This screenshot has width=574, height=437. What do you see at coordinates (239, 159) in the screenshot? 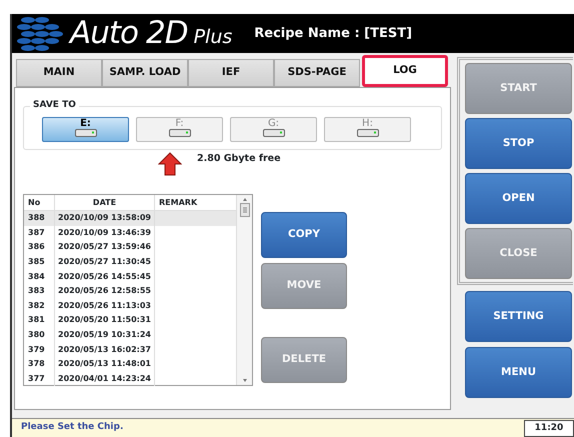
I see `free-space-text: 2.80 Gbyte free` at bounding box center [239, 159].